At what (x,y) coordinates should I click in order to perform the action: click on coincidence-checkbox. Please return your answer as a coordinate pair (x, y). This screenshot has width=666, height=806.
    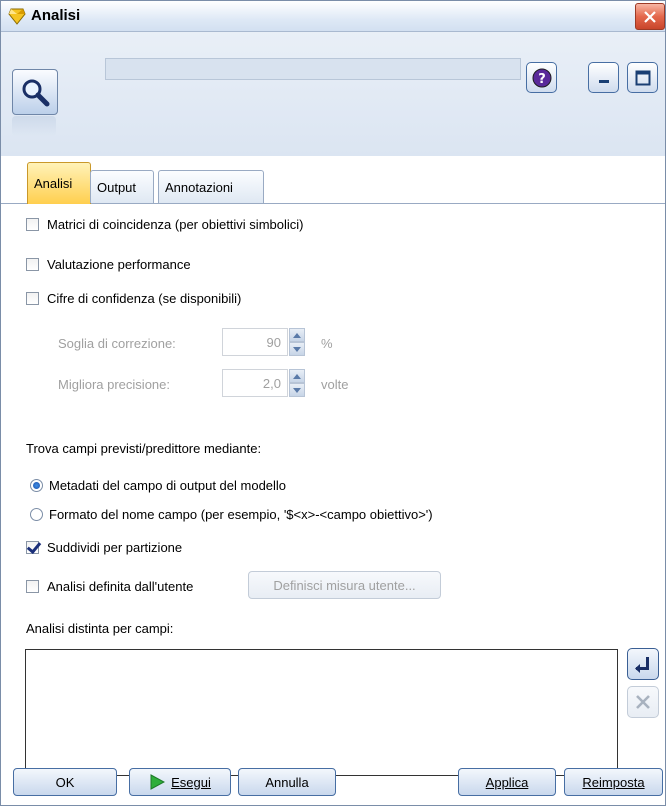
    Looking at the image, I should click on (32, 224).